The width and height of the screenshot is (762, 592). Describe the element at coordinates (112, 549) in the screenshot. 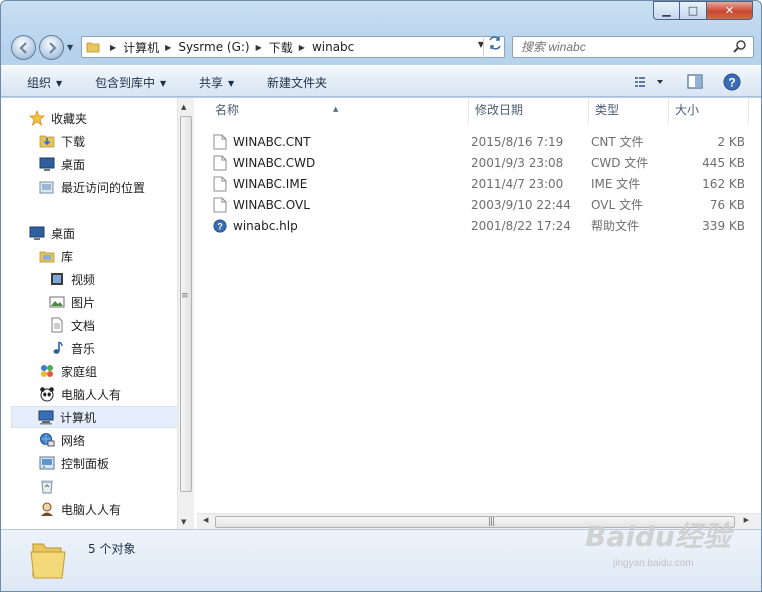

I see `item-count: 5 个对象` at that location.